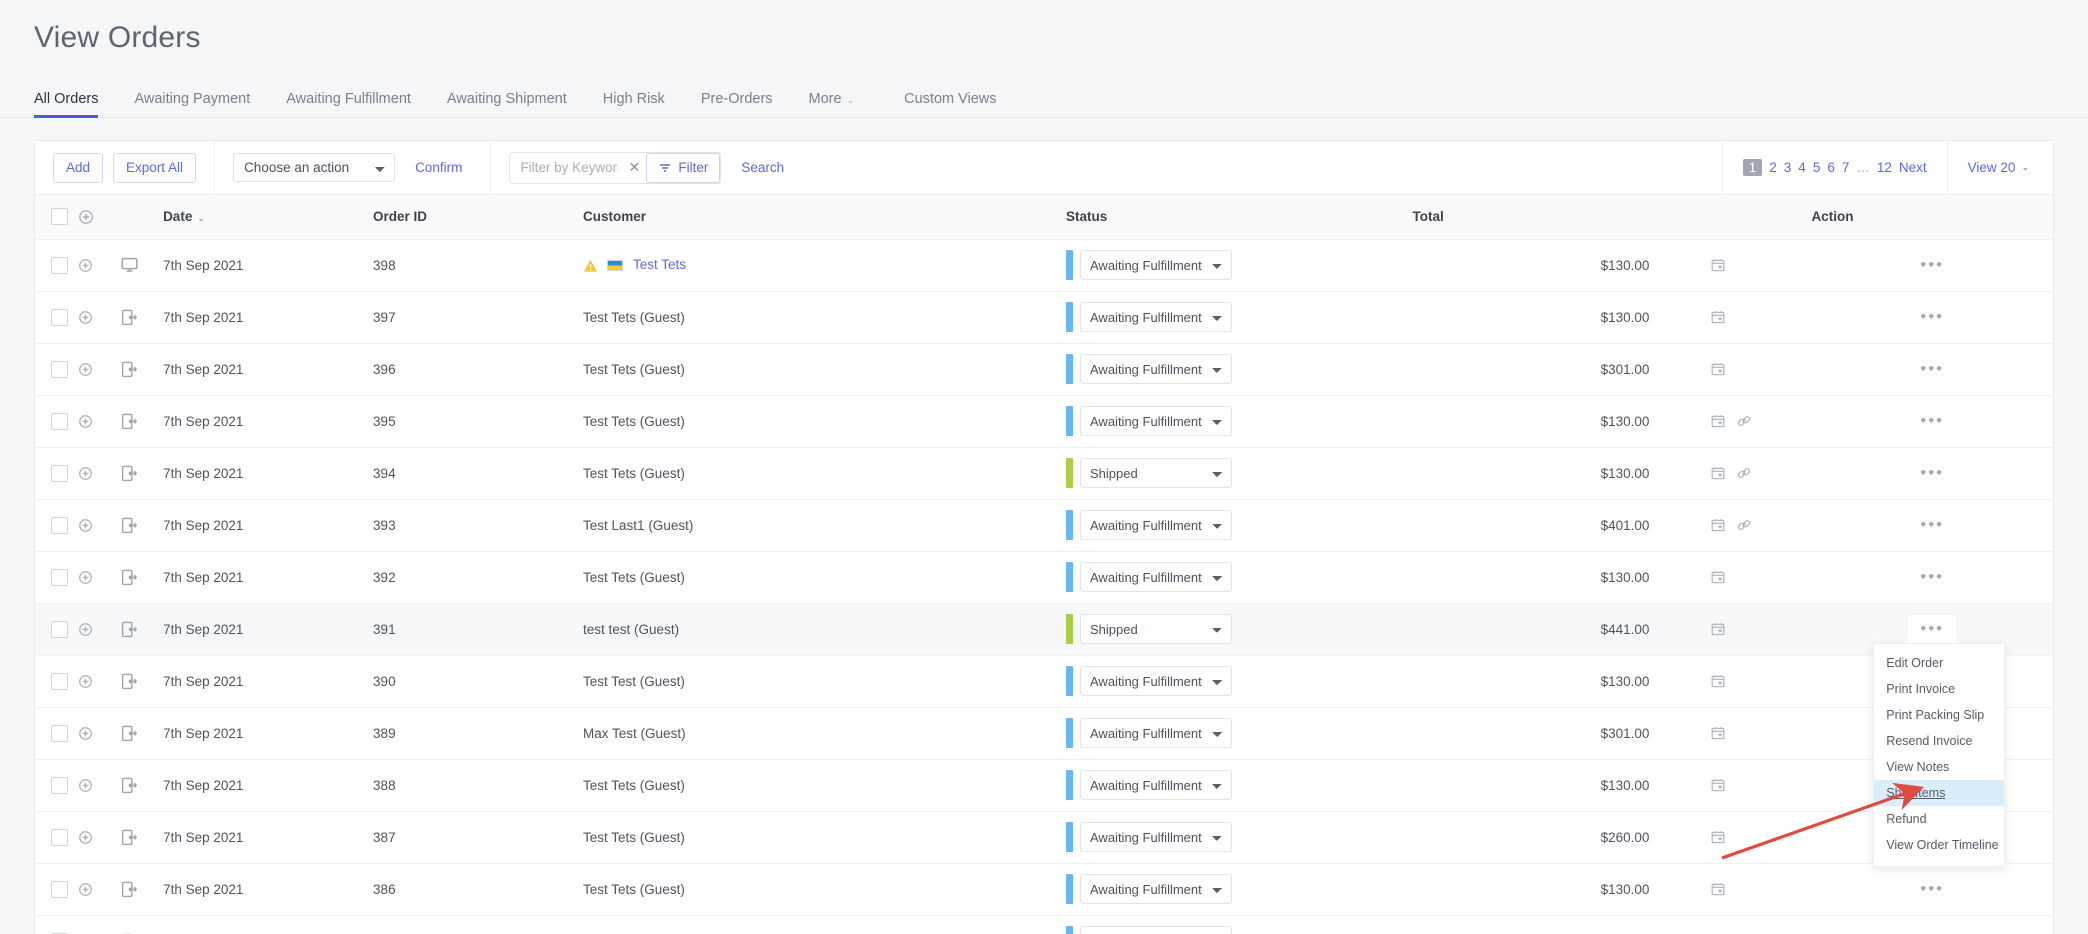  I want to click on tab-pre-orders: Pre-Orders, so click(737, 104).